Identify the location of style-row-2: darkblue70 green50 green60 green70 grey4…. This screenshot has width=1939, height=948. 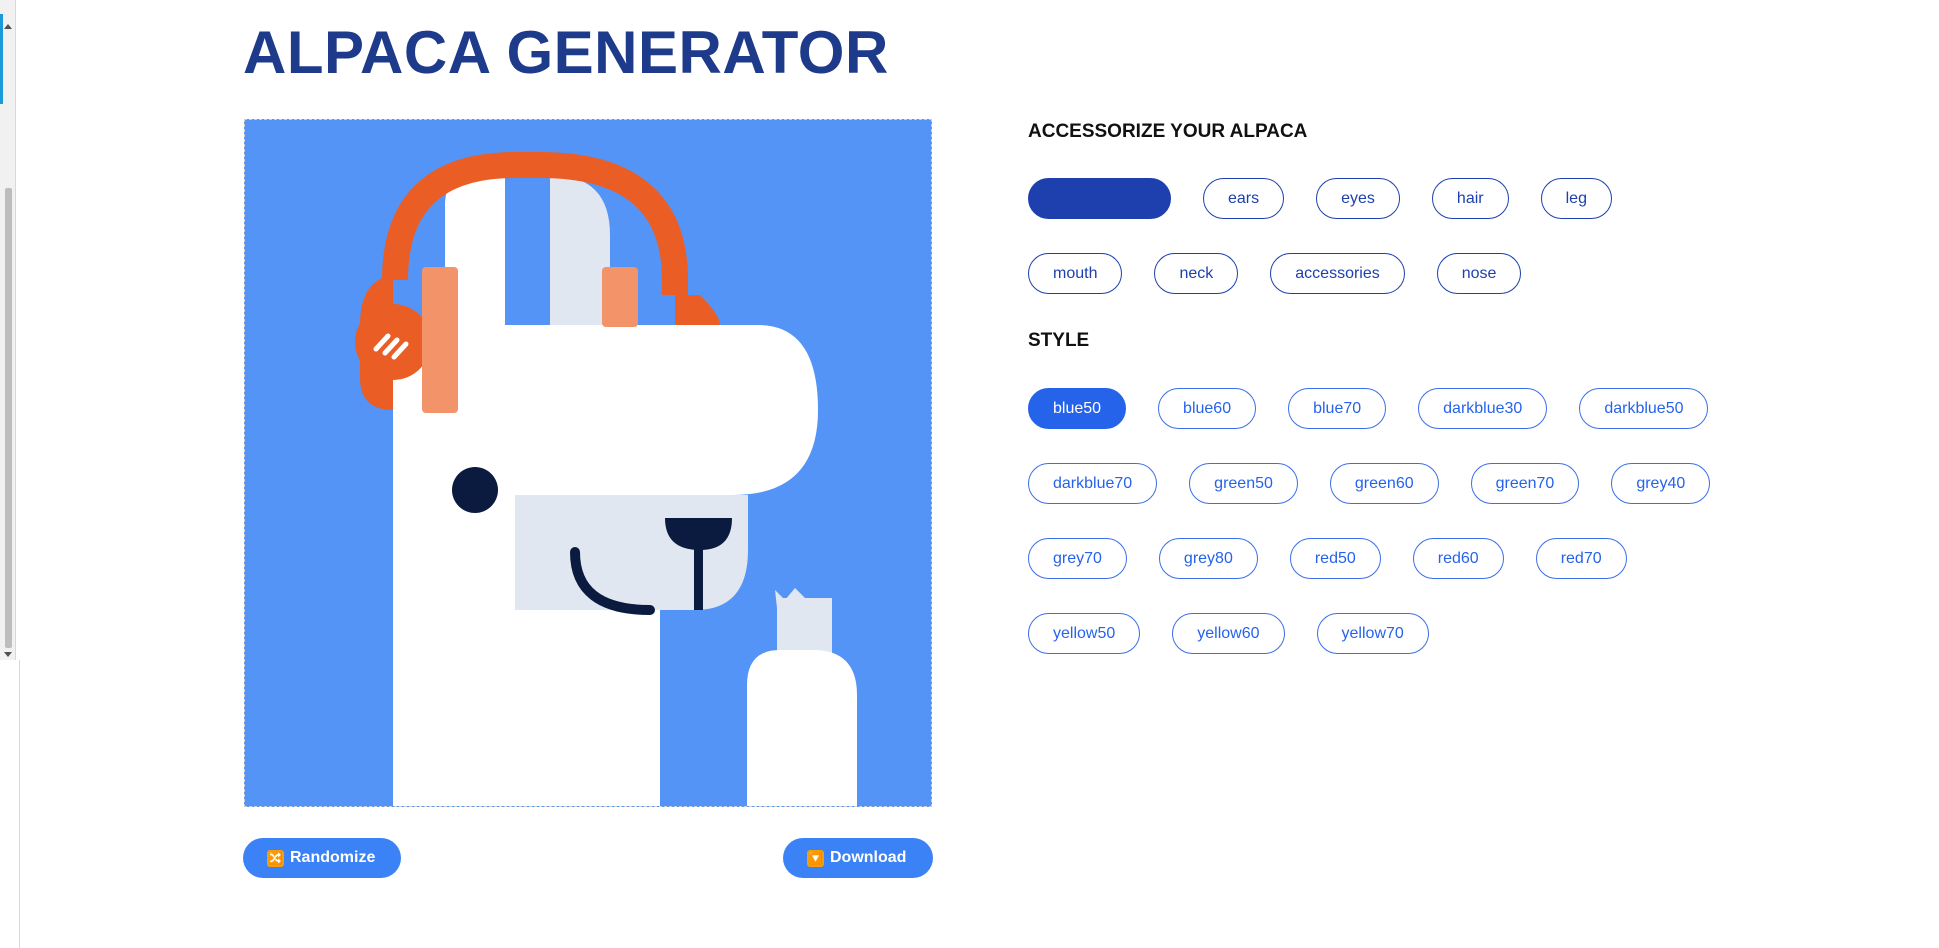
(1385, 483).